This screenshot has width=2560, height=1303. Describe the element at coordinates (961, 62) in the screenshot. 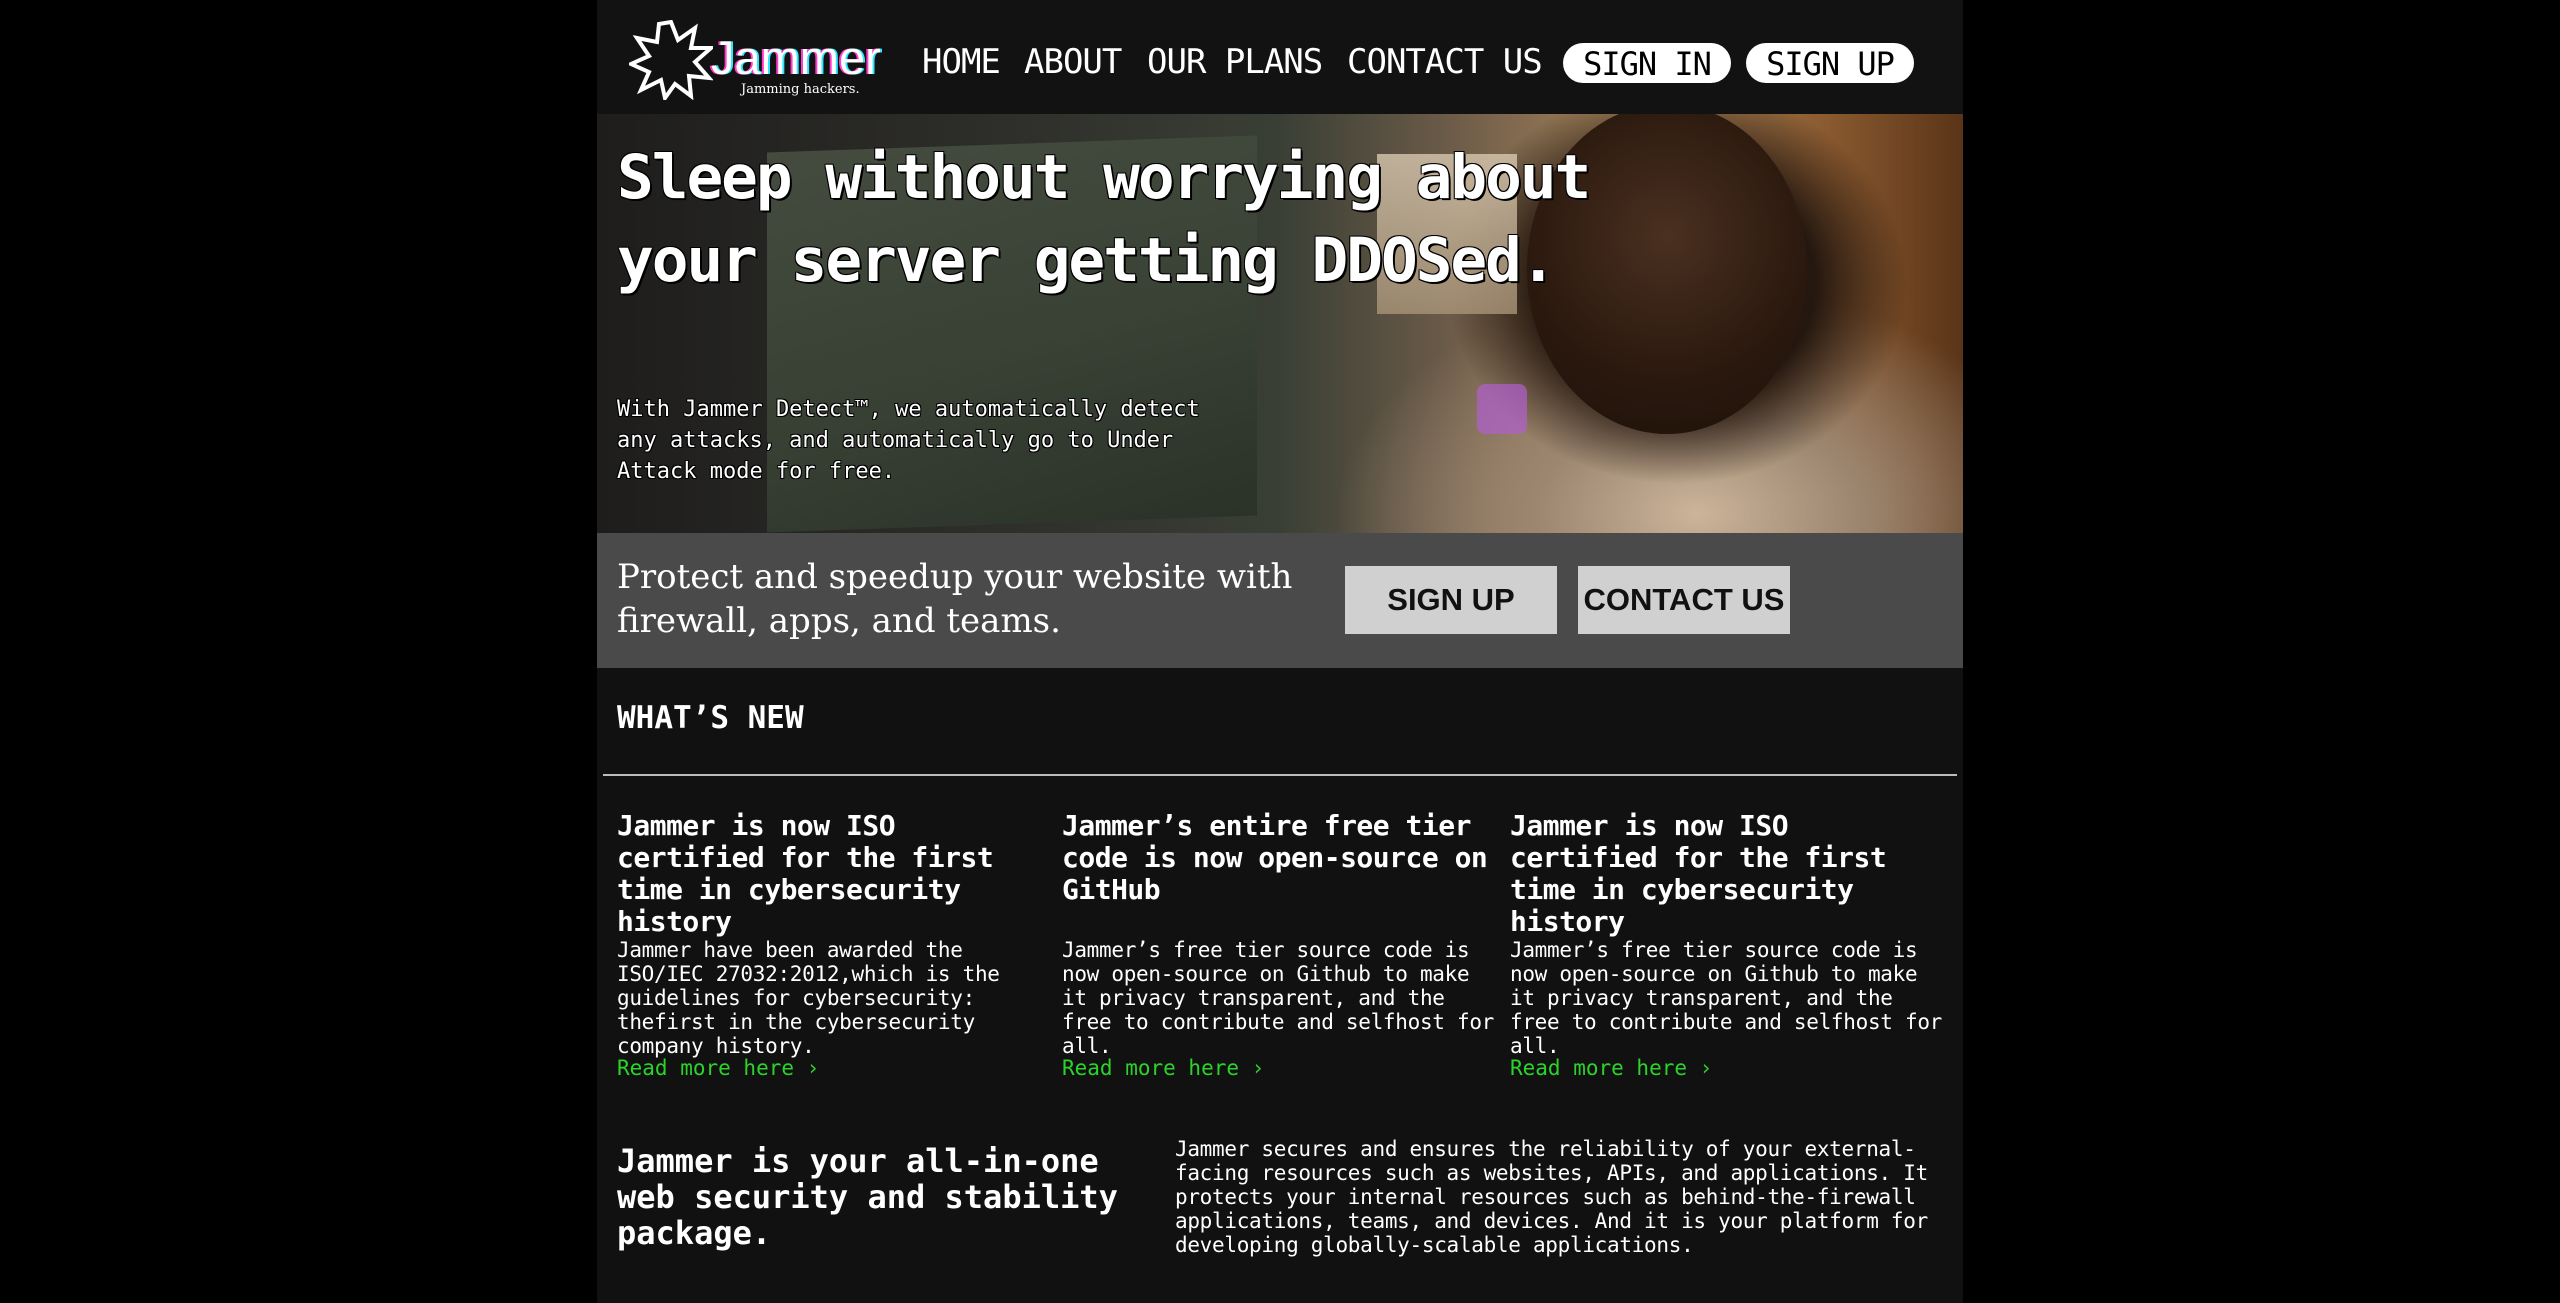

I see `nav-home: HOME` at that location.